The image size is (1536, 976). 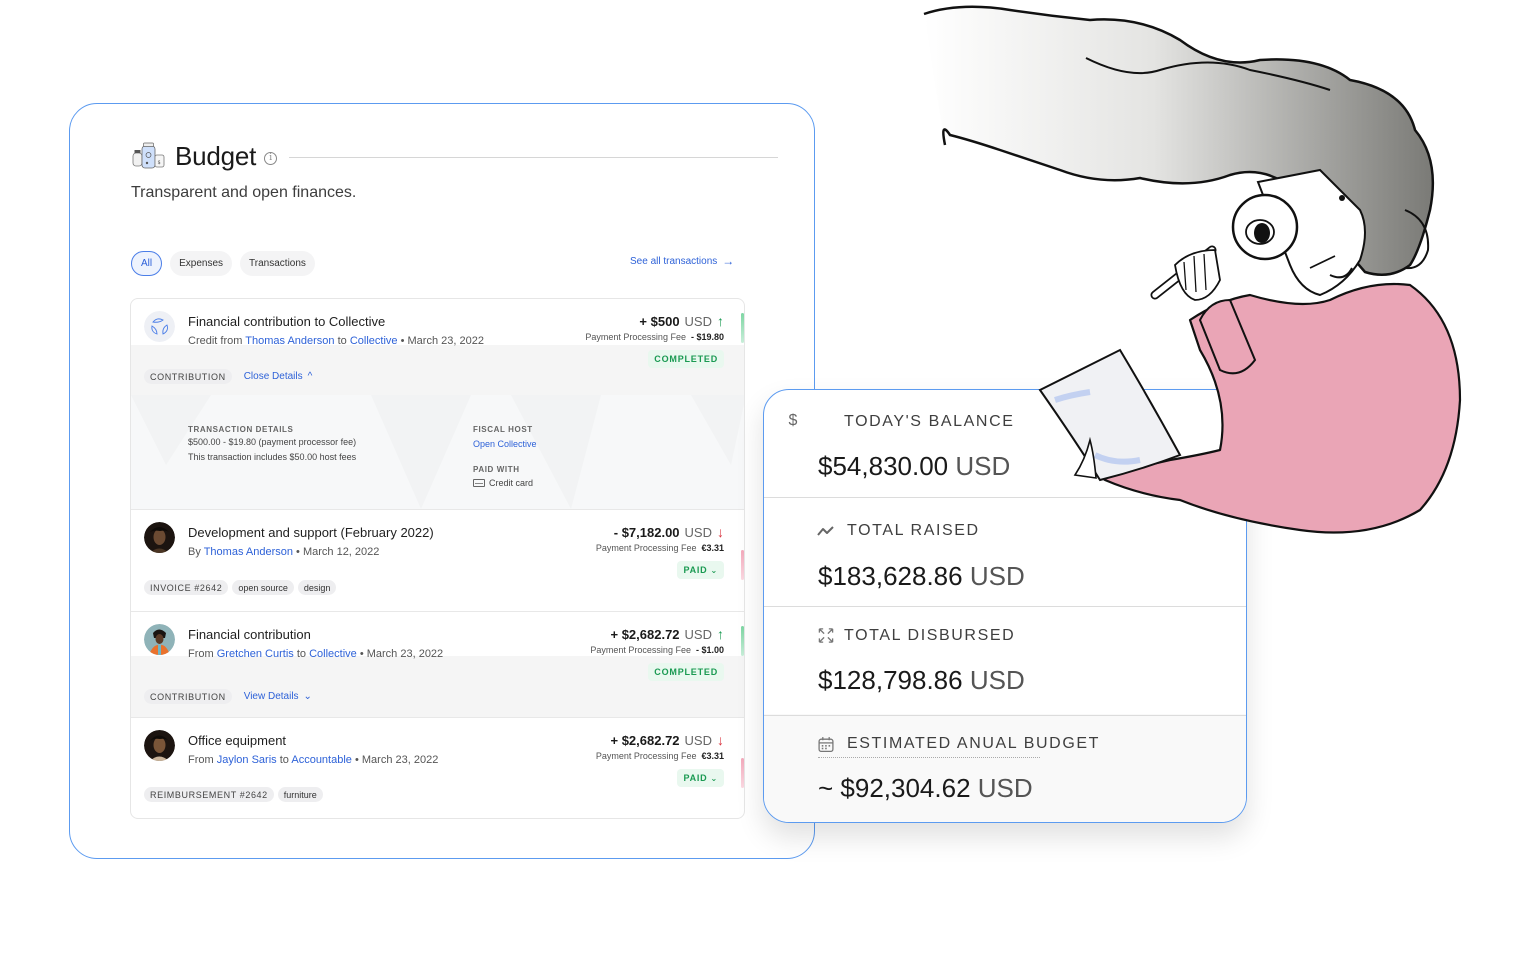 I want to click on transaction-subtitle: By Thomas Anderson • March 12, 2022, so click(x=283, y=552).